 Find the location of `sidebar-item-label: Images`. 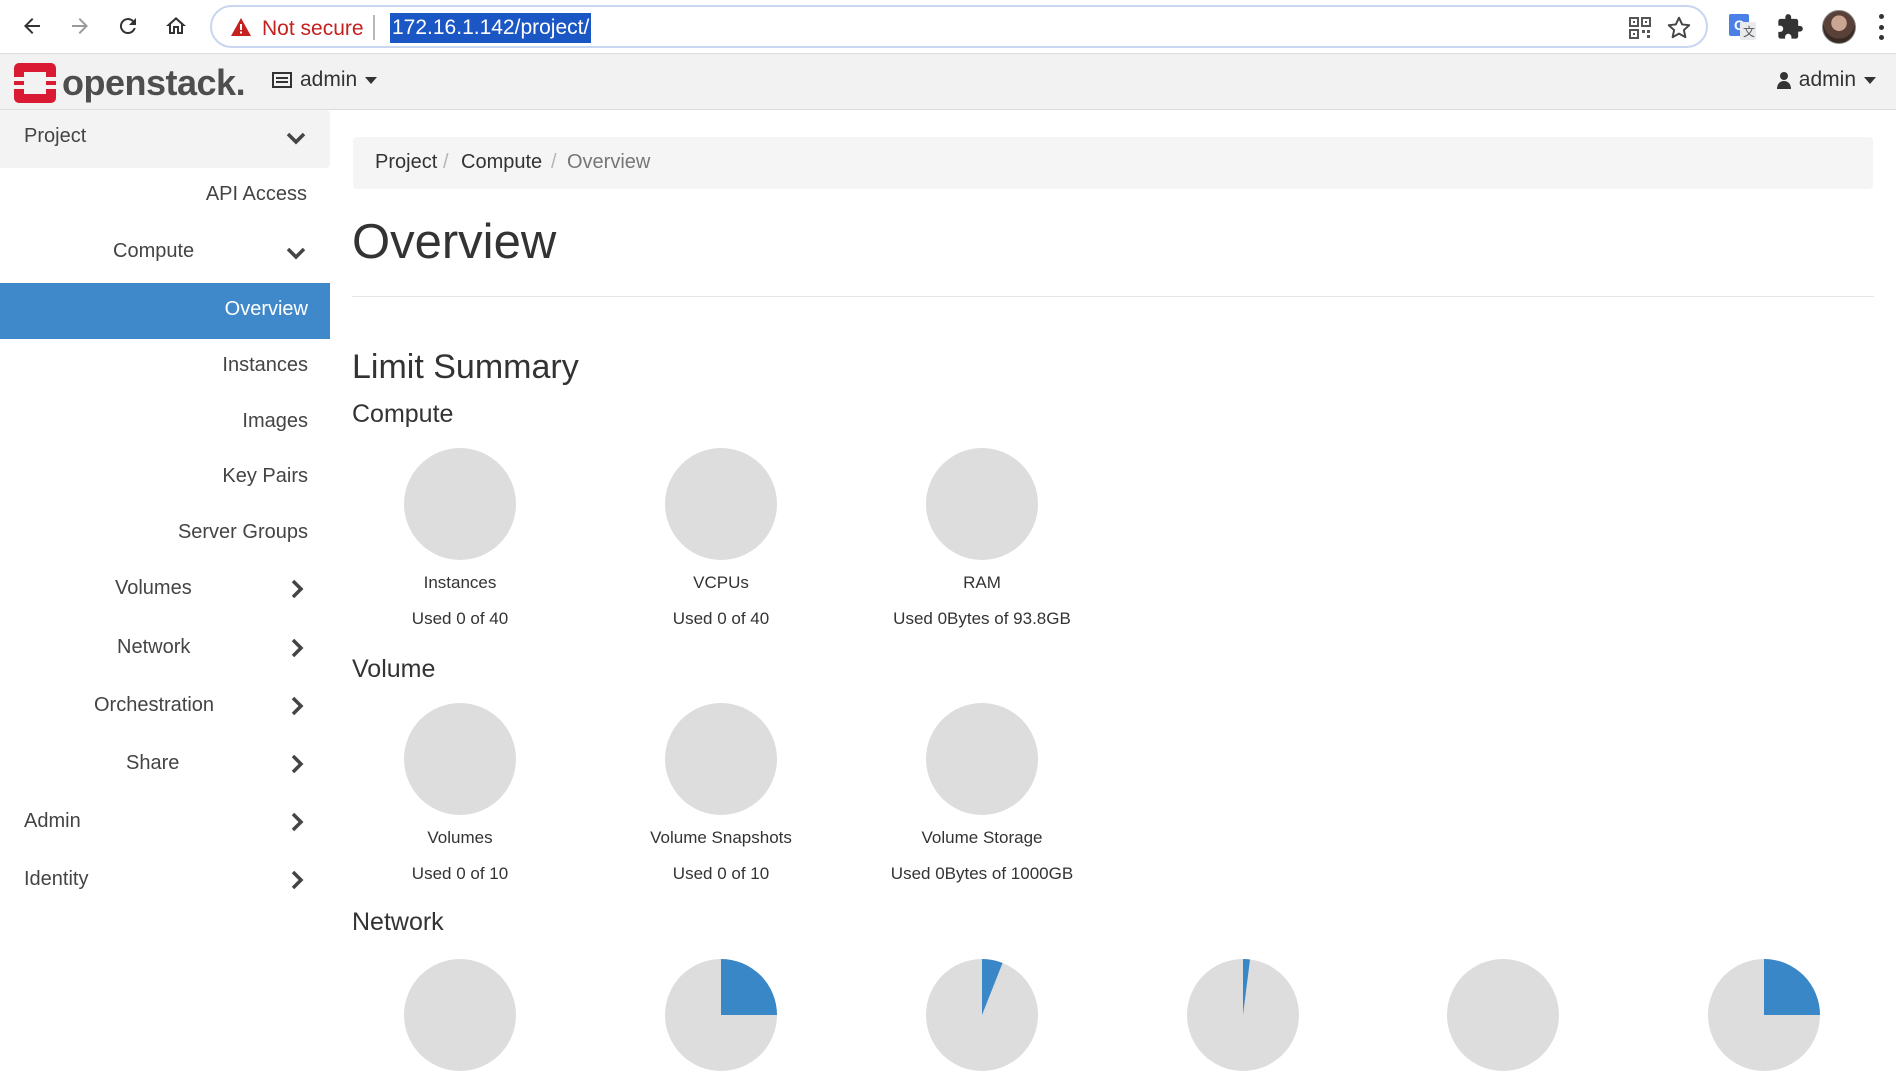

sidebar-item-label: Images is located at coordinates (275, 421).